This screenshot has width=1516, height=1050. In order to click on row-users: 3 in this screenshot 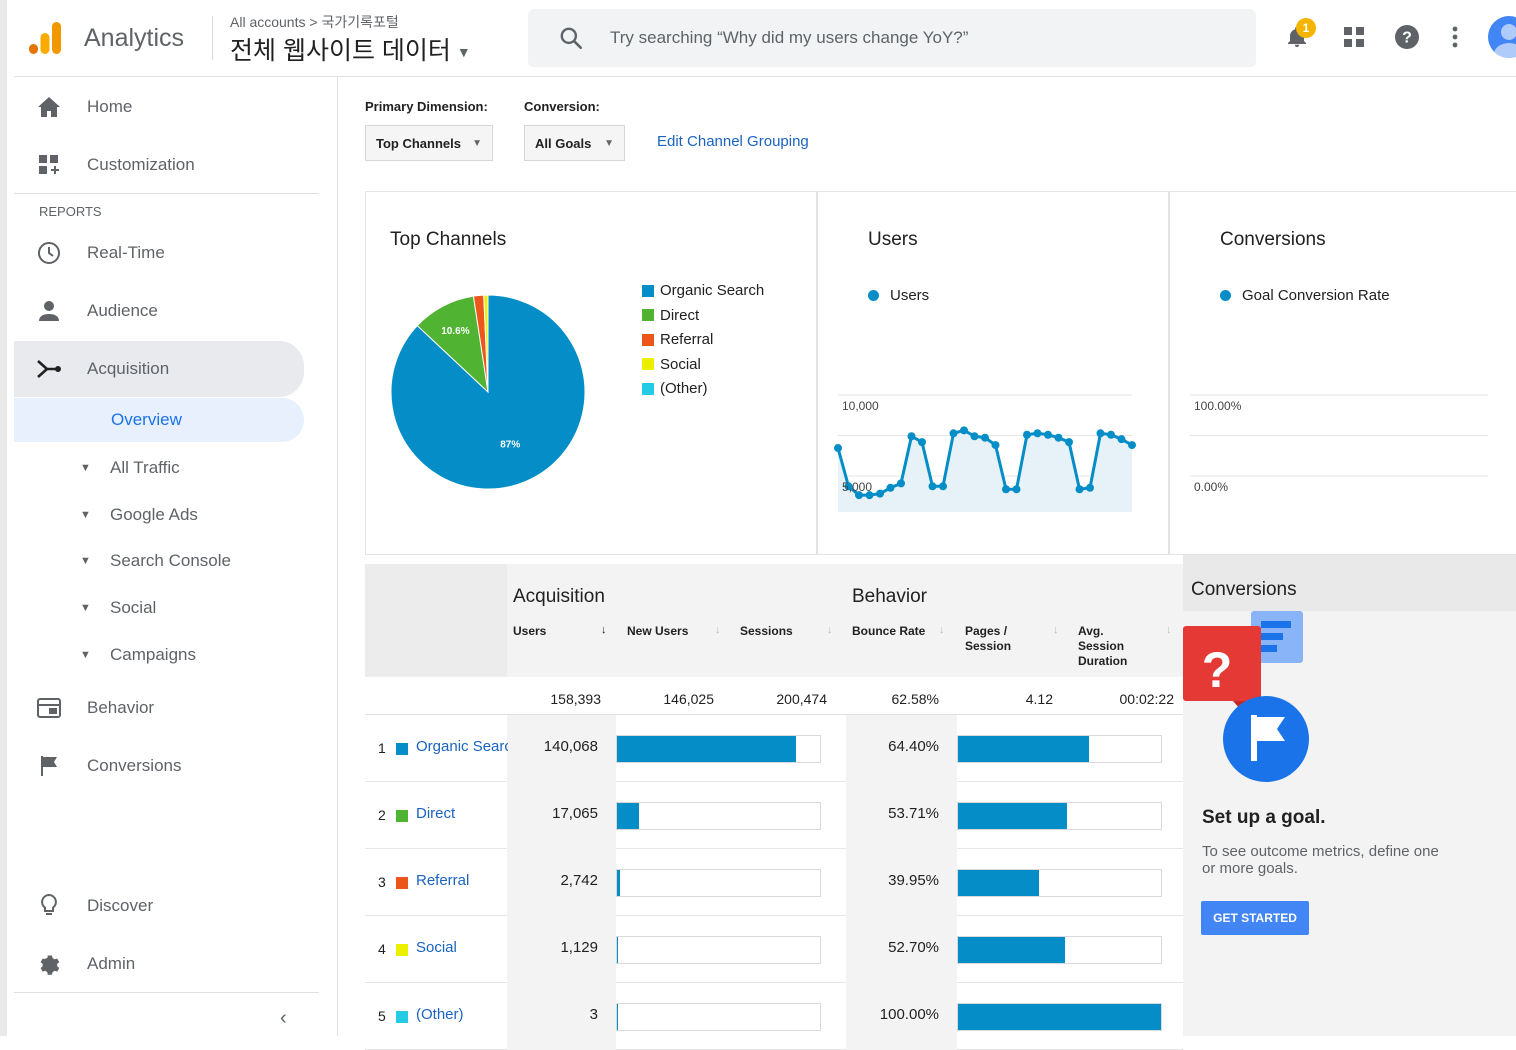, I will do `click(593, 1014)`.